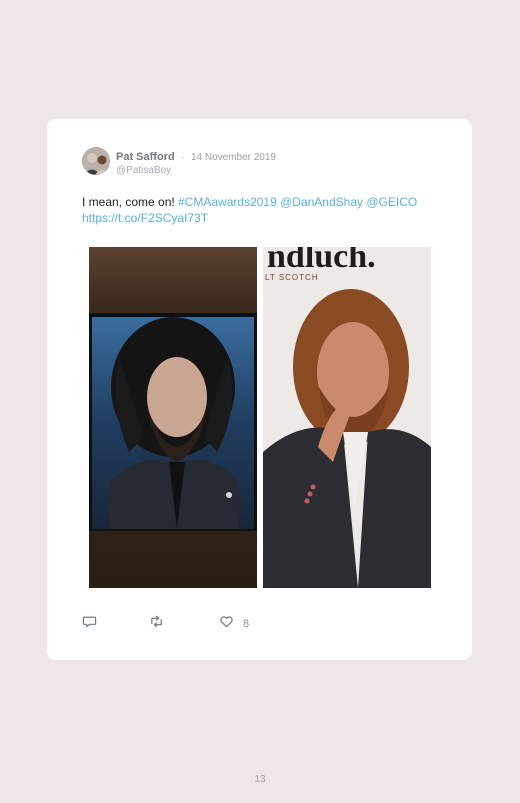 This screenshot has height=803, width=520. I want to click on tweet-date: 14 November 2019, so click(233, 157).